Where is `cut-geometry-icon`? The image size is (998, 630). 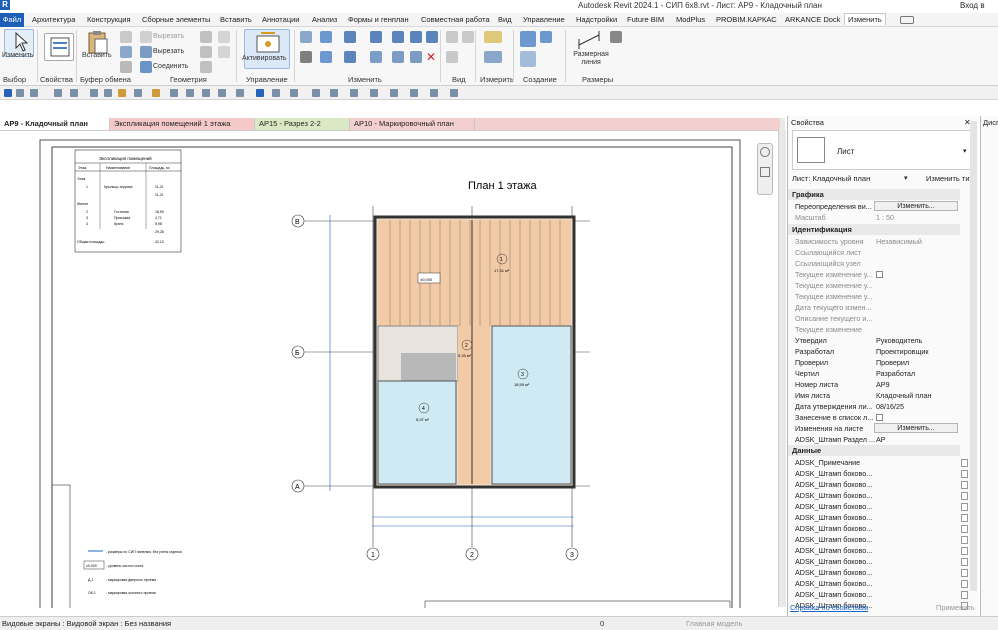 cut-geometry-icon is located at coordinates (146, 52).